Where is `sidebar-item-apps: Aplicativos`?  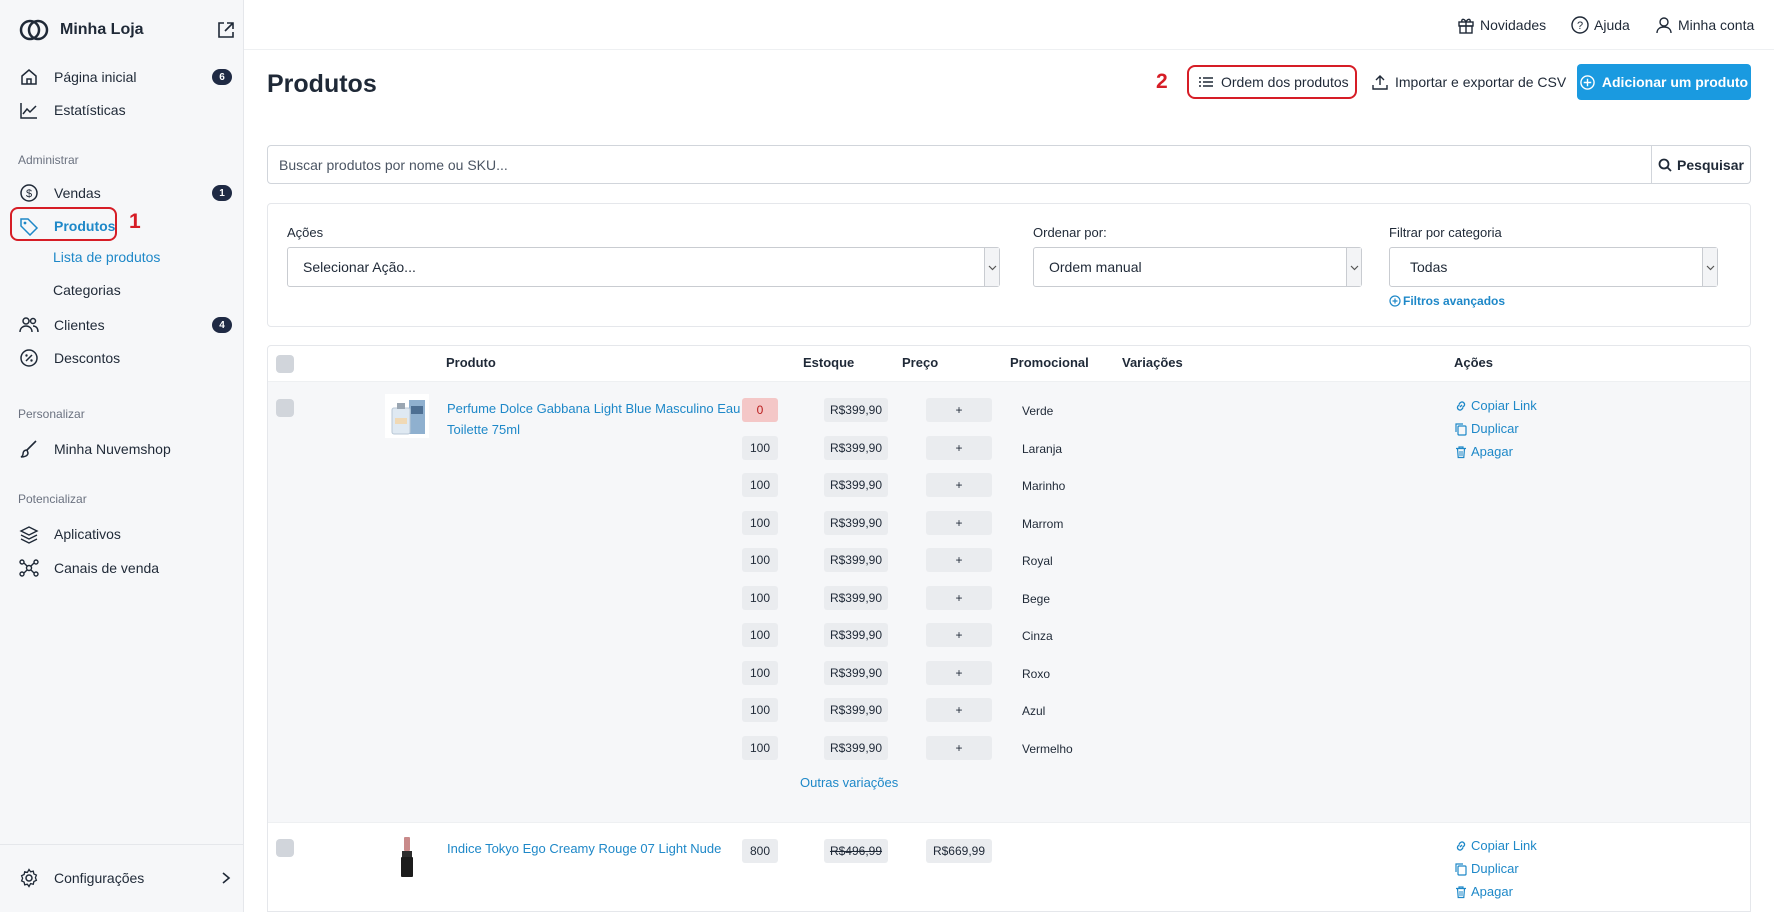 sidebar-item-apps: Aplicativos is located at coordinates (127, 534).